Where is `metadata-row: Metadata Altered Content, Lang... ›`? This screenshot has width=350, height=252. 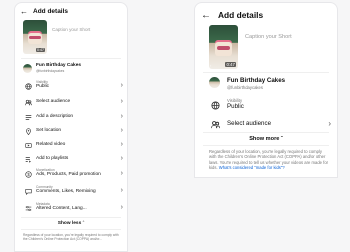 metadata-row: Metadata Altered Content, Lang... › is located at coordinates (73, 208).